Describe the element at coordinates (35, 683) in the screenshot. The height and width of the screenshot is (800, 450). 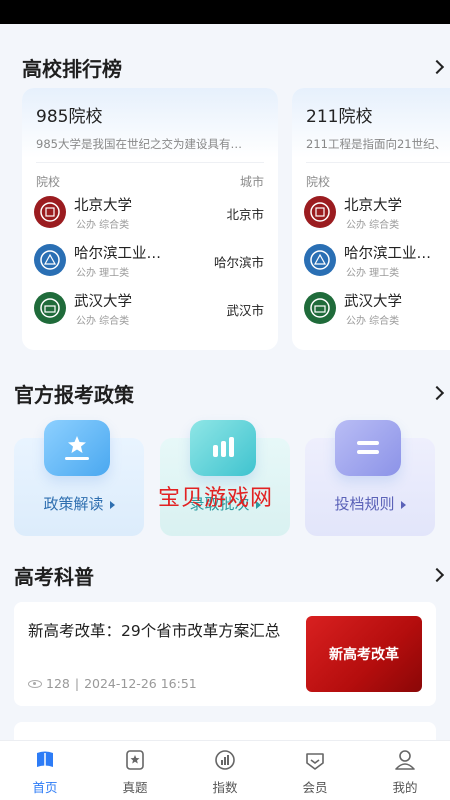
I see `eye-icon` at that location.